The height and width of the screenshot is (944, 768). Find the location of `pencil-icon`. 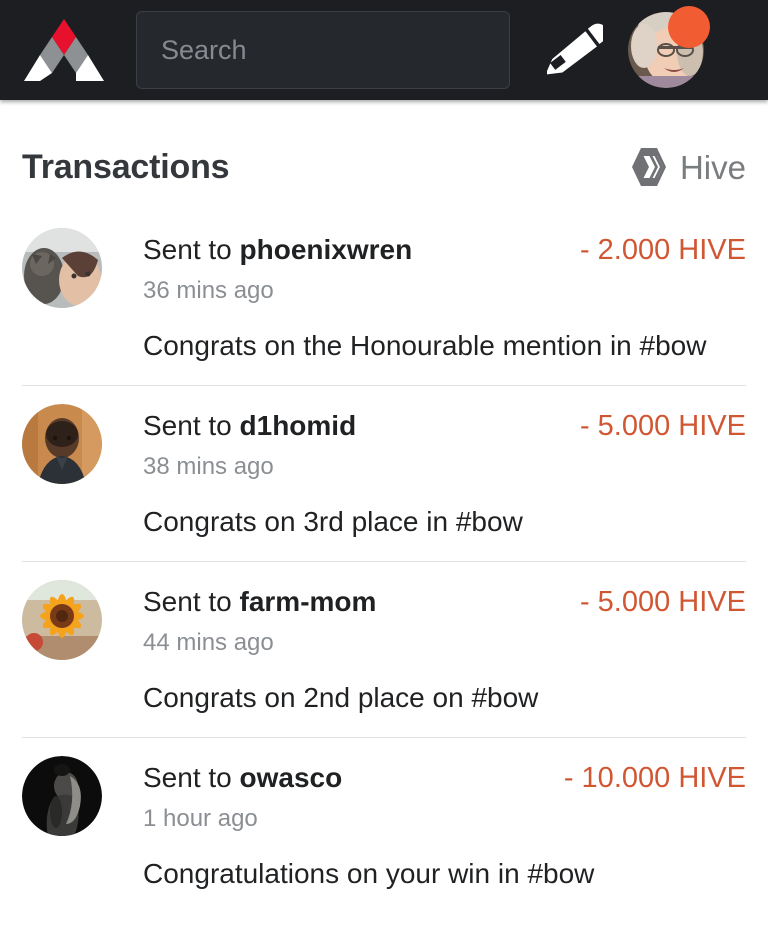

pencil-icon is located at coordinates (575, 49).